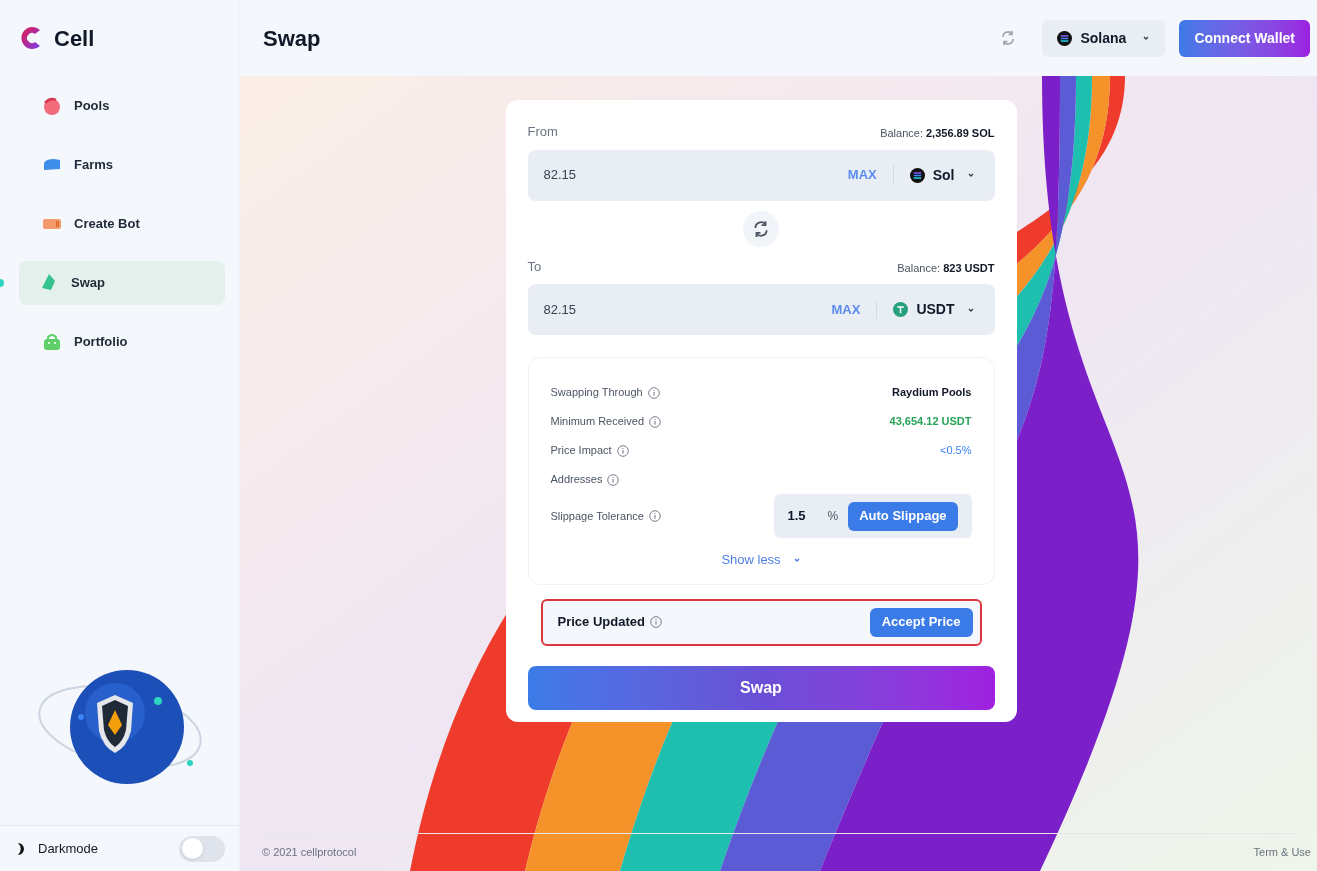 The image size is (1317, 871). Describe the element at coordinates (934, 175) in the screenshot. I see `token-select: Sol` at that location.